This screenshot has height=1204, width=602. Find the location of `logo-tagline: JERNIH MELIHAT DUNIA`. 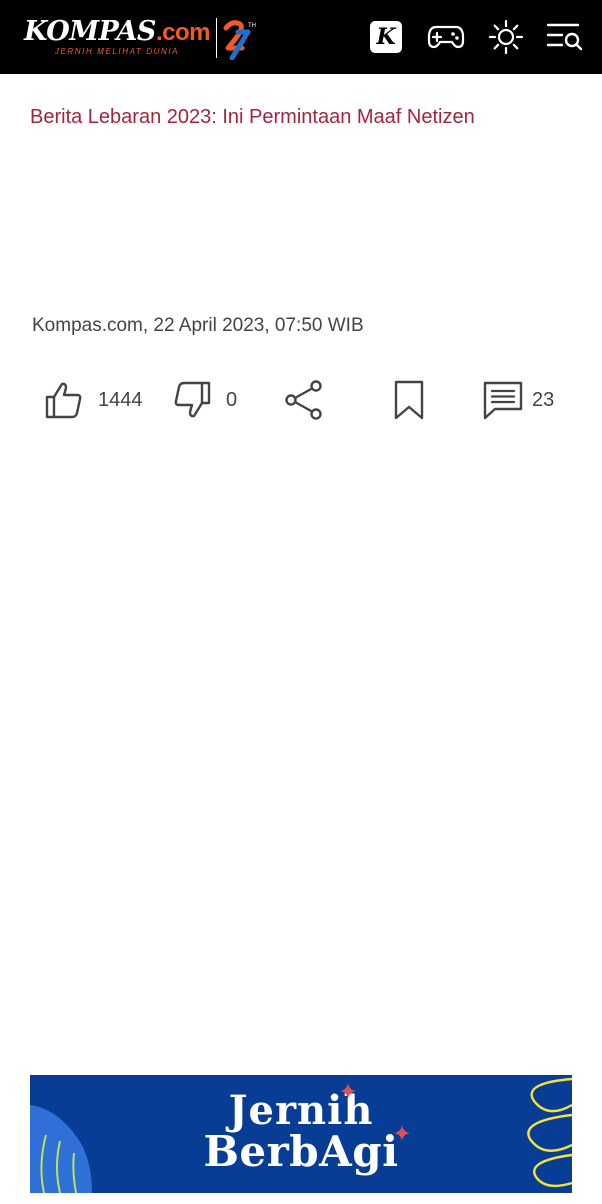

logo-tagline: JERNIH MELIHAT DUNIA is located at coordinates (117, 51).